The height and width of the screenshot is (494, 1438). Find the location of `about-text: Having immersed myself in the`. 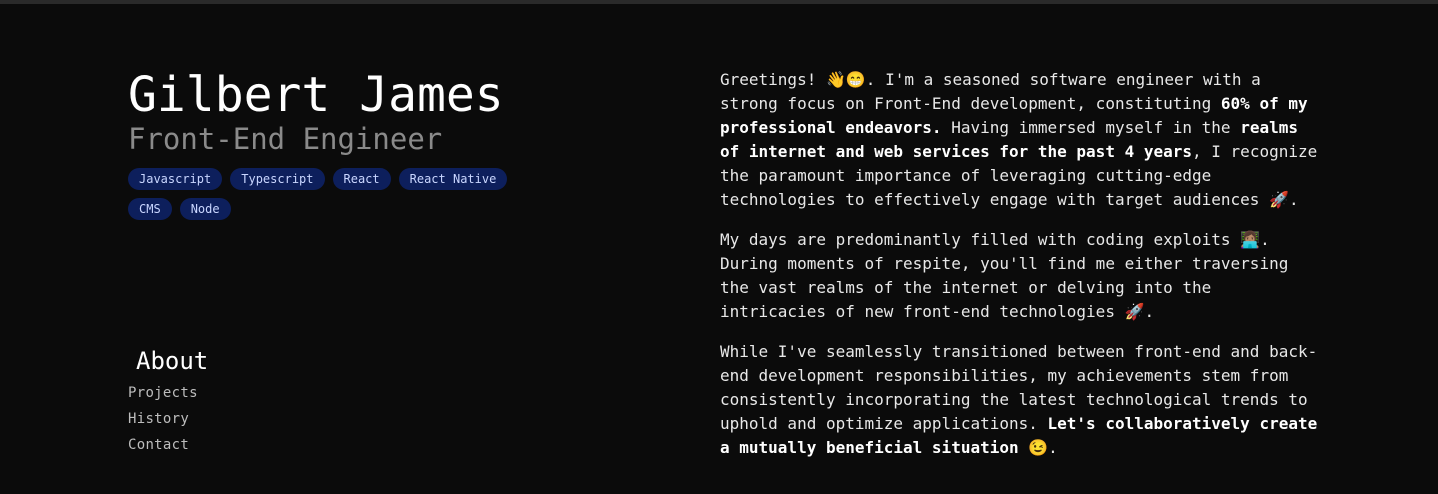

about-text: Having immersed myself in the is located at coordinates (1091, 127).